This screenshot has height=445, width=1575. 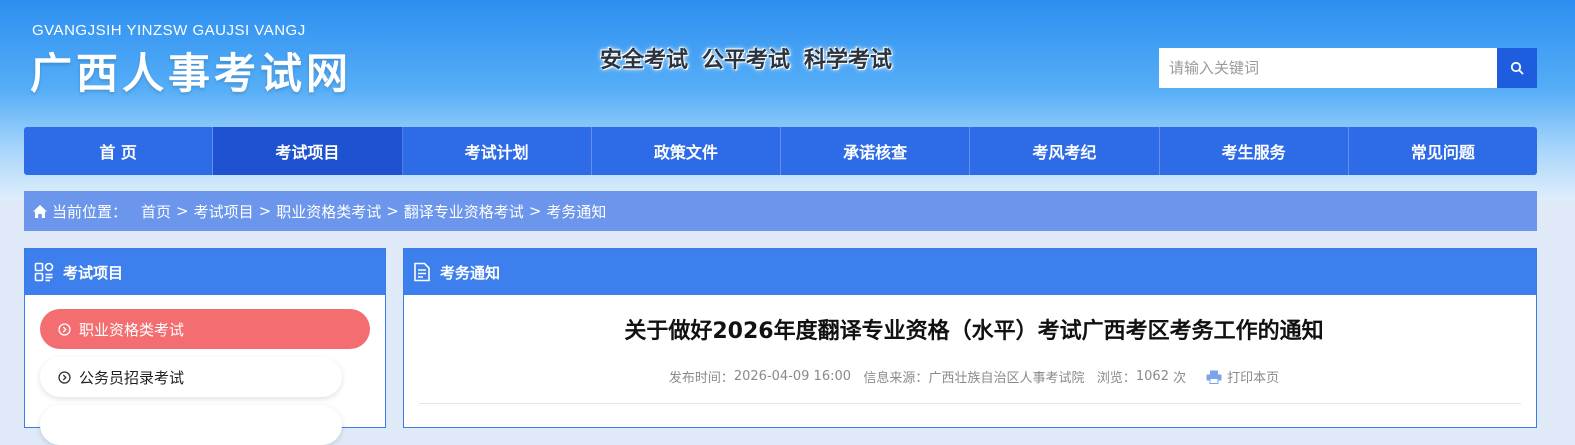 I want to click on nav-item-policy: 政策文件, so click(x=686, y=151).